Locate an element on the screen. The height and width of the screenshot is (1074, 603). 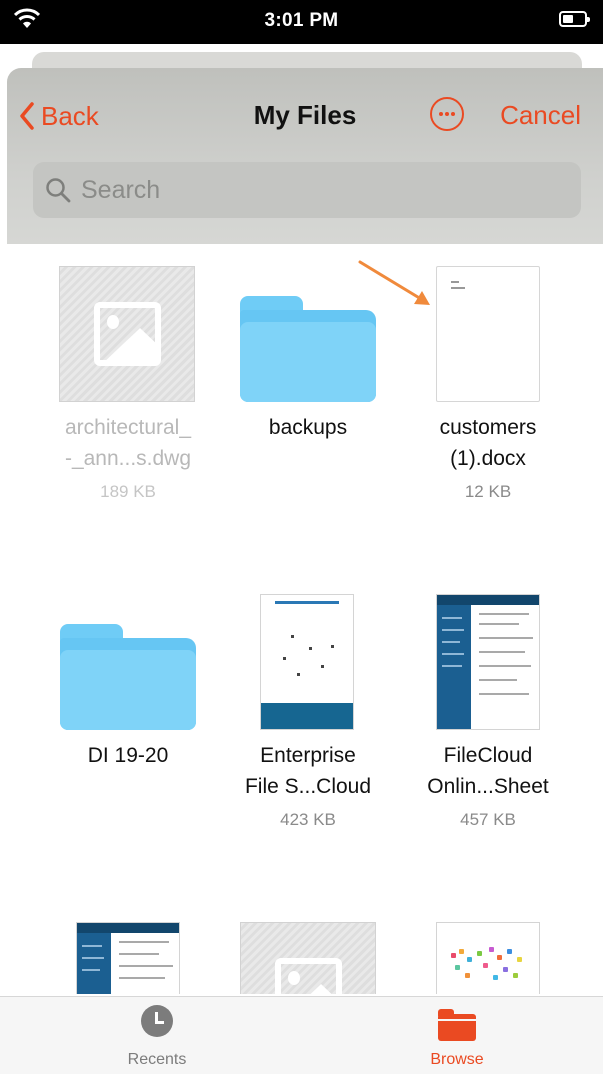
map-thumbnail is located at coordinates (488, 958).